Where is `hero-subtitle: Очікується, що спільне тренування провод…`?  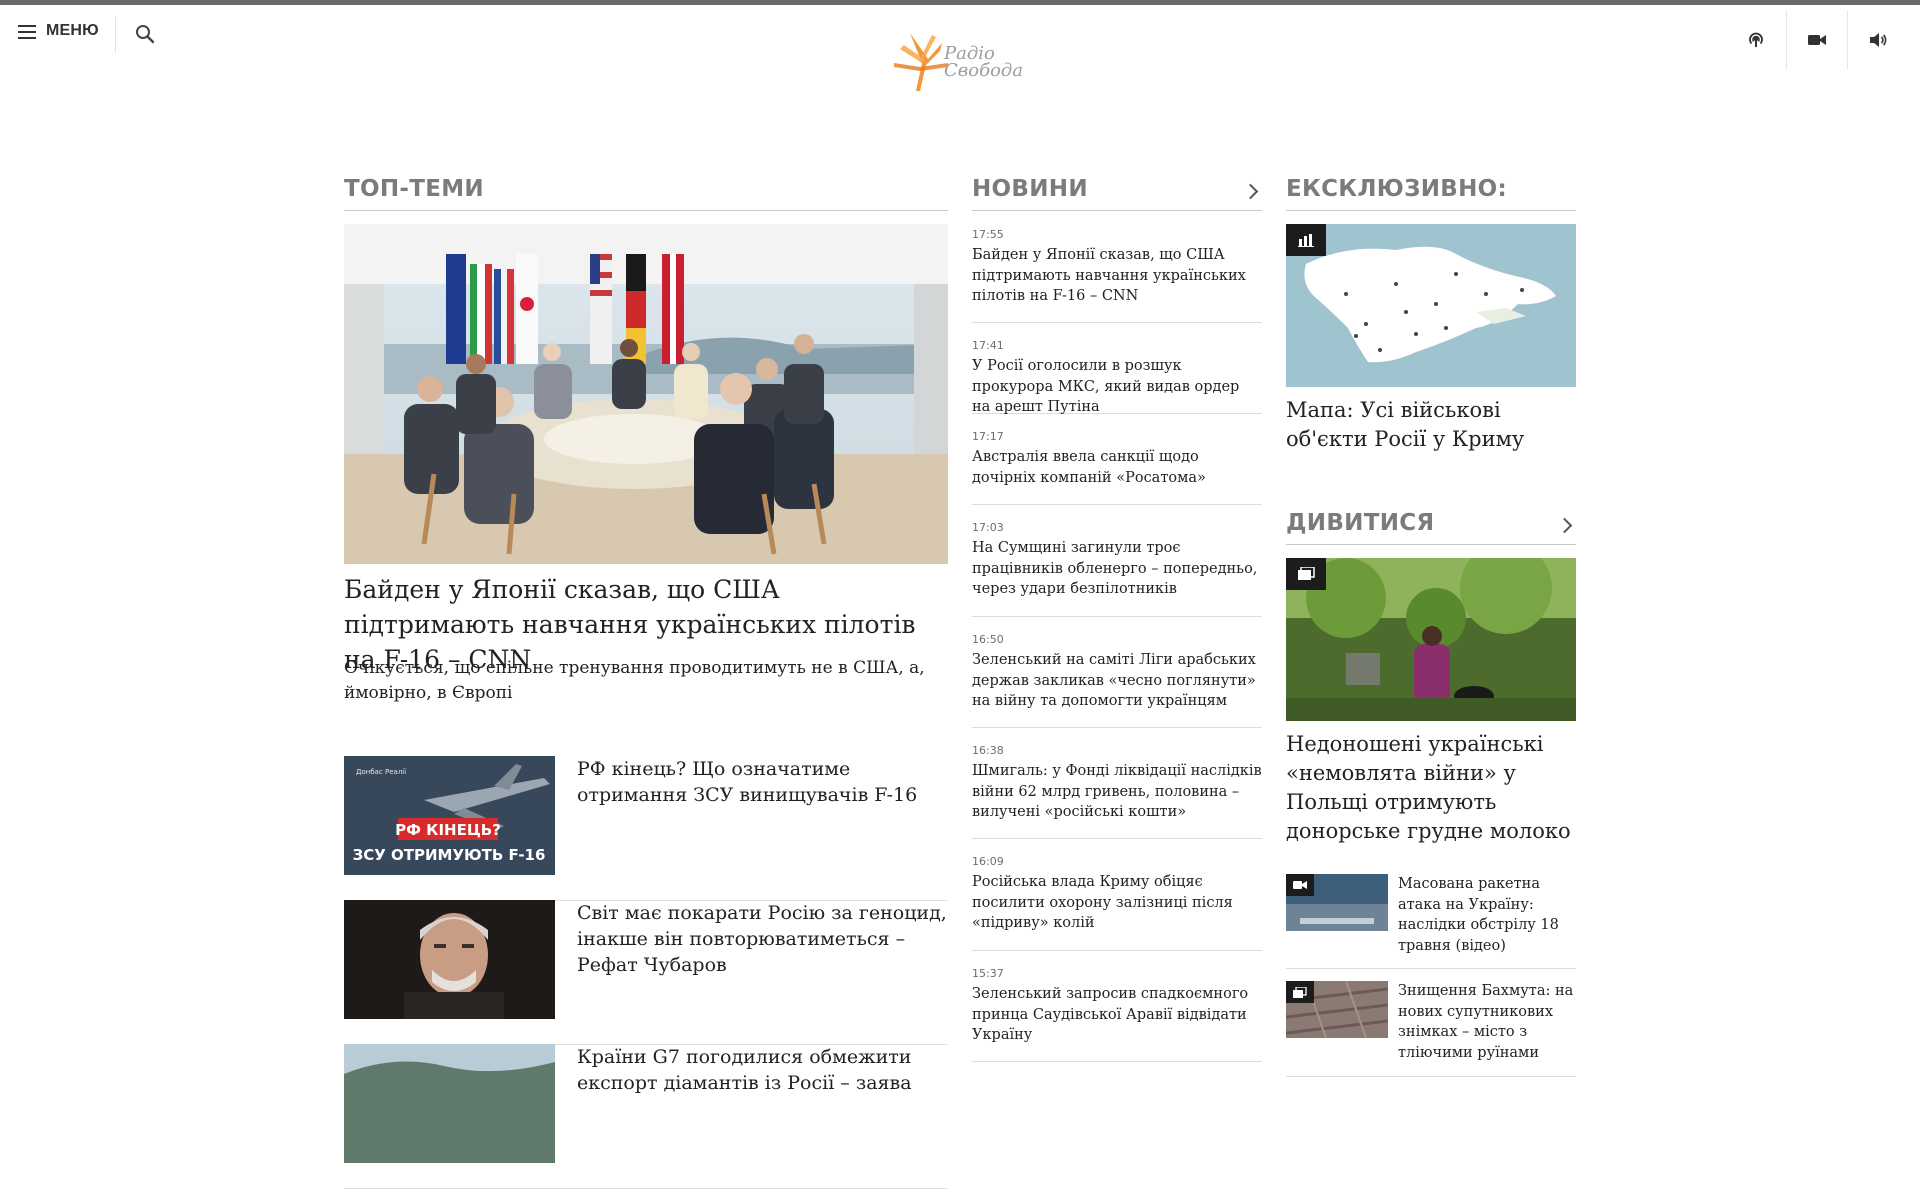 hero-subtitle: Очікується, що спільне тренування провод… is located at coordinates (634, 680).